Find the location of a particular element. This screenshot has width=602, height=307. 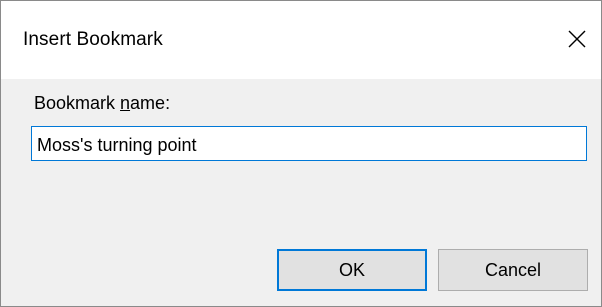

bookmark-name-label-prefix: Bookmark is located at coordinates (77, 103).